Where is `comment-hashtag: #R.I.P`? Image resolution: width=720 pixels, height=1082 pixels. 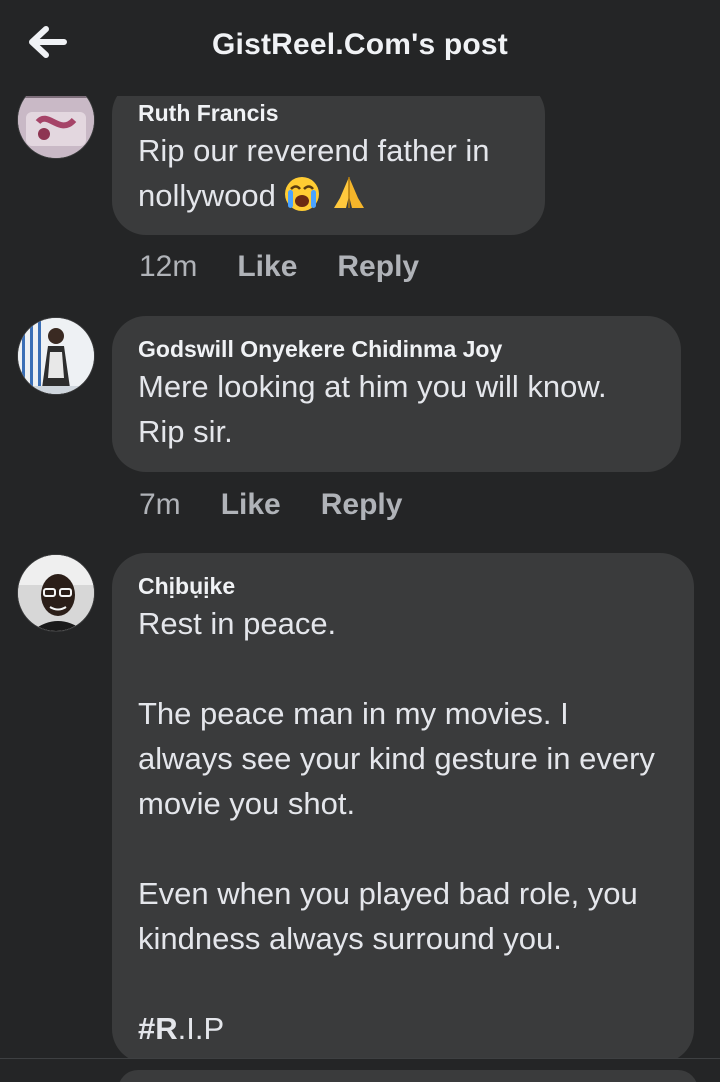 comment-hashtag: #R.I.P is located at coordinates (403, 1028).